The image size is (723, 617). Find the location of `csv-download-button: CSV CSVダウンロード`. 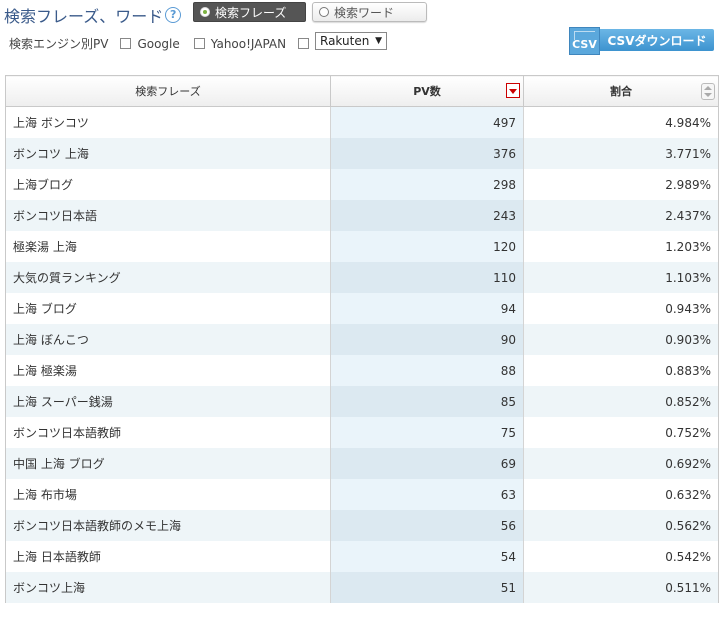

csv-download-button: CSV CSVダウンロード is located at coordinates (641, 41).